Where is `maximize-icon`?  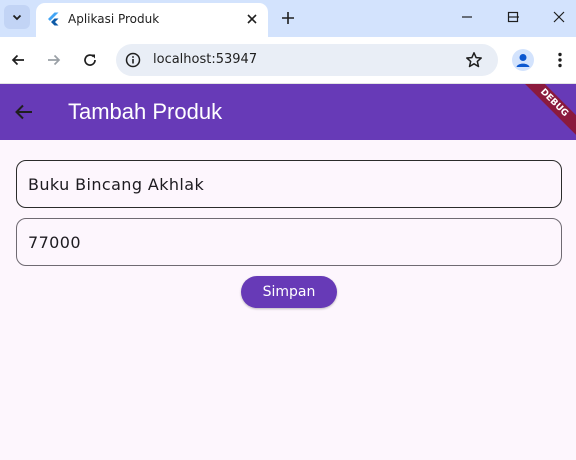 maximize-icon is located at coordinates (513, 17).